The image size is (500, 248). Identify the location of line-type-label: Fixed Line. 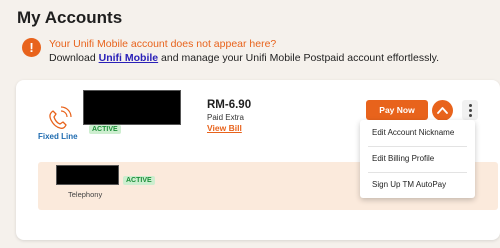
(58, 136).